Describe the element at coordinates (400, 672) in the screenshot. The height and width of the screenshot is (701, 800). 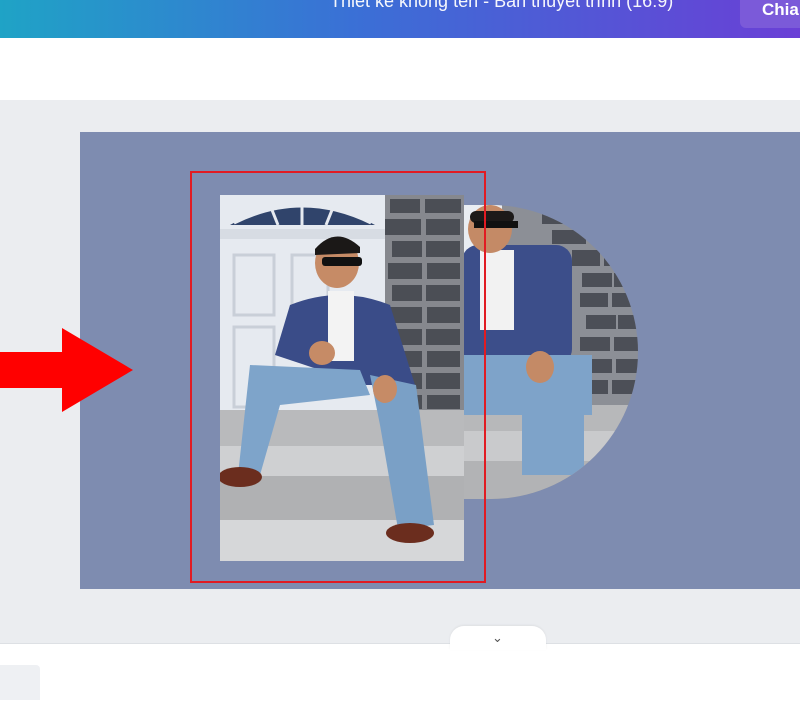
I see `bottom-bar` at that location.